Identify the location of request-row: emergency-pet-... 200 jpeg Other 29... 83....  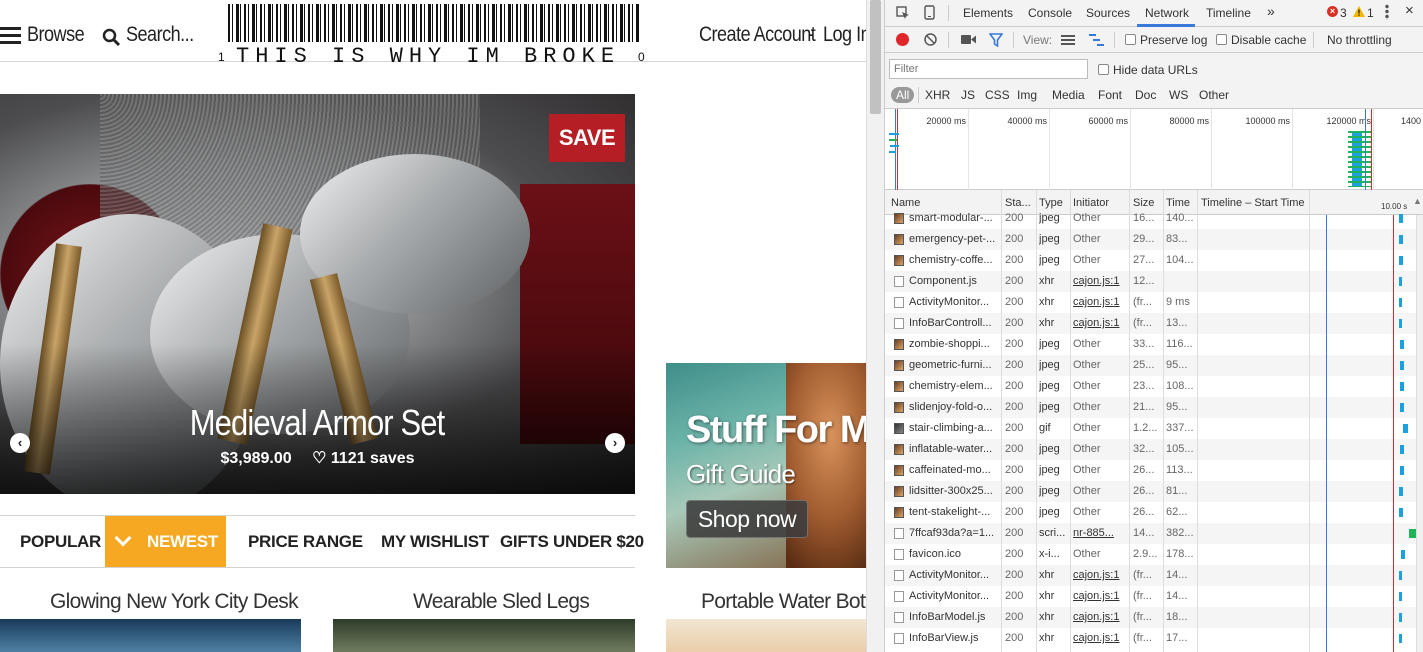
(1154, 239).